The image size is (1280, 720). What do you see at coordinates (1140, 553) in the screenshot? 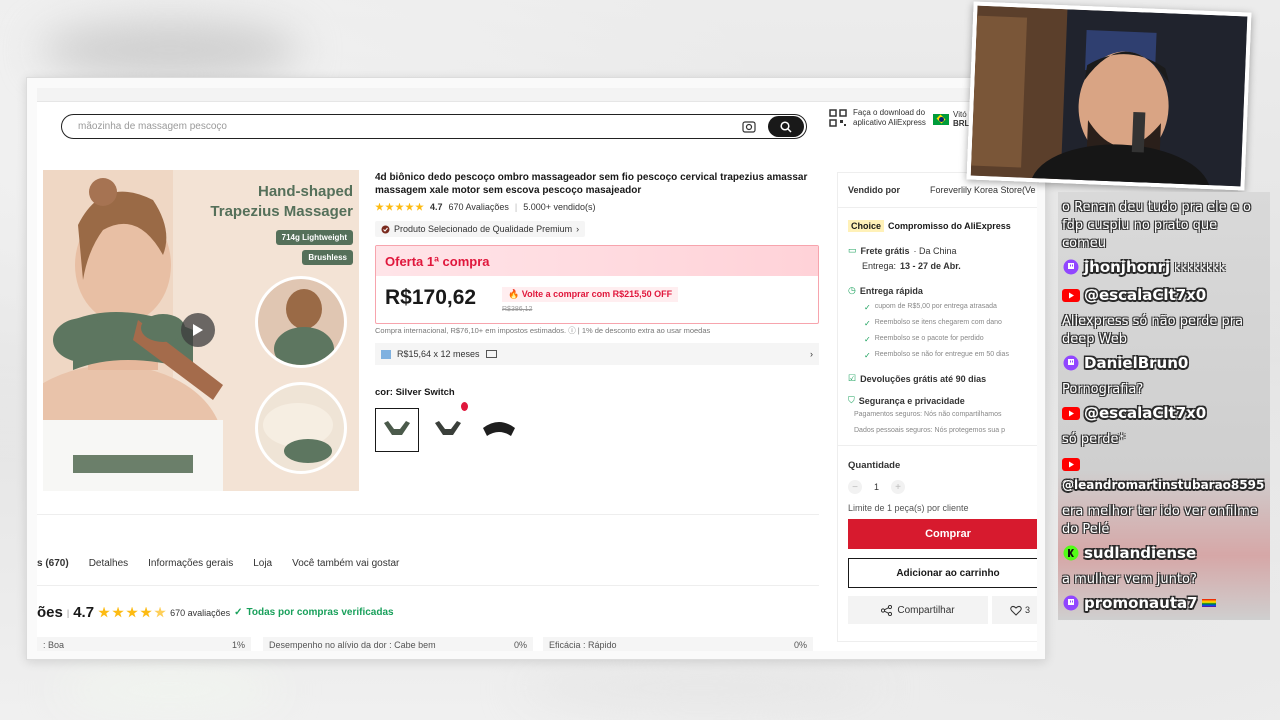
I see `chat-username: sudlandiense` at bounding box center [1140, 553].